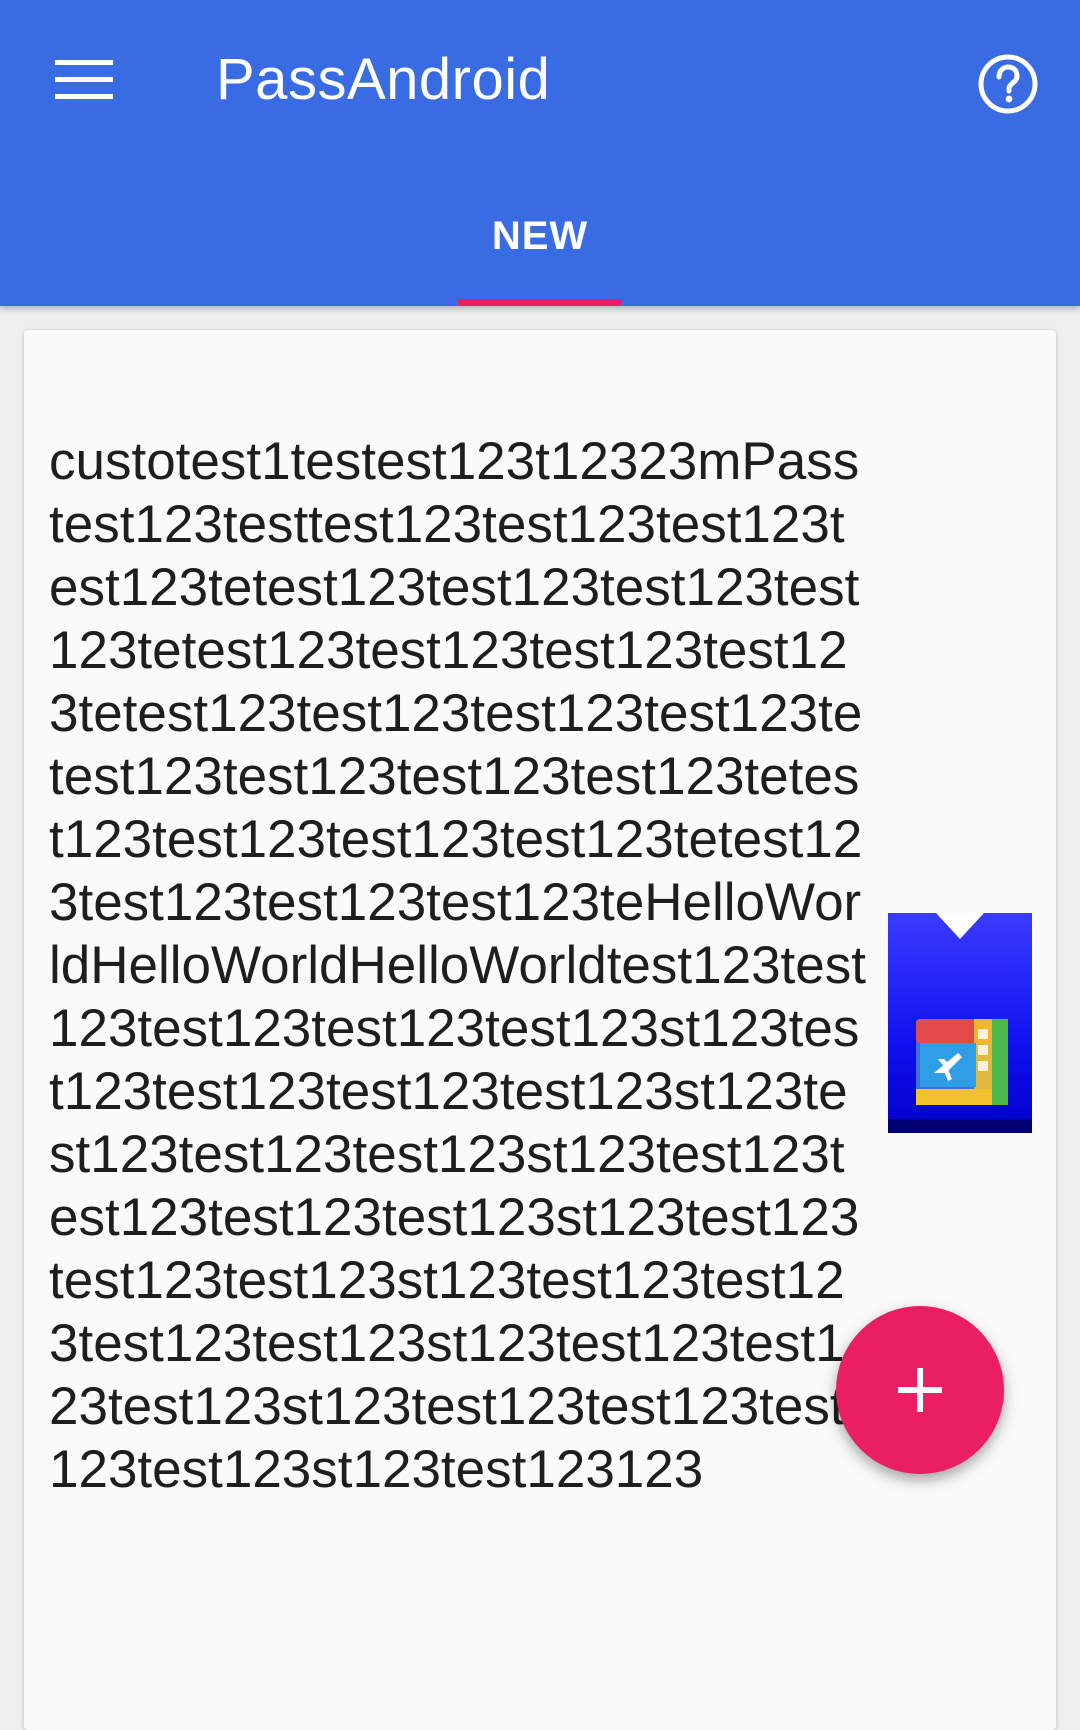 This screenshot has height=1730, width=1080. I want to click on app-title: PassAndroid, so click(383, 79).